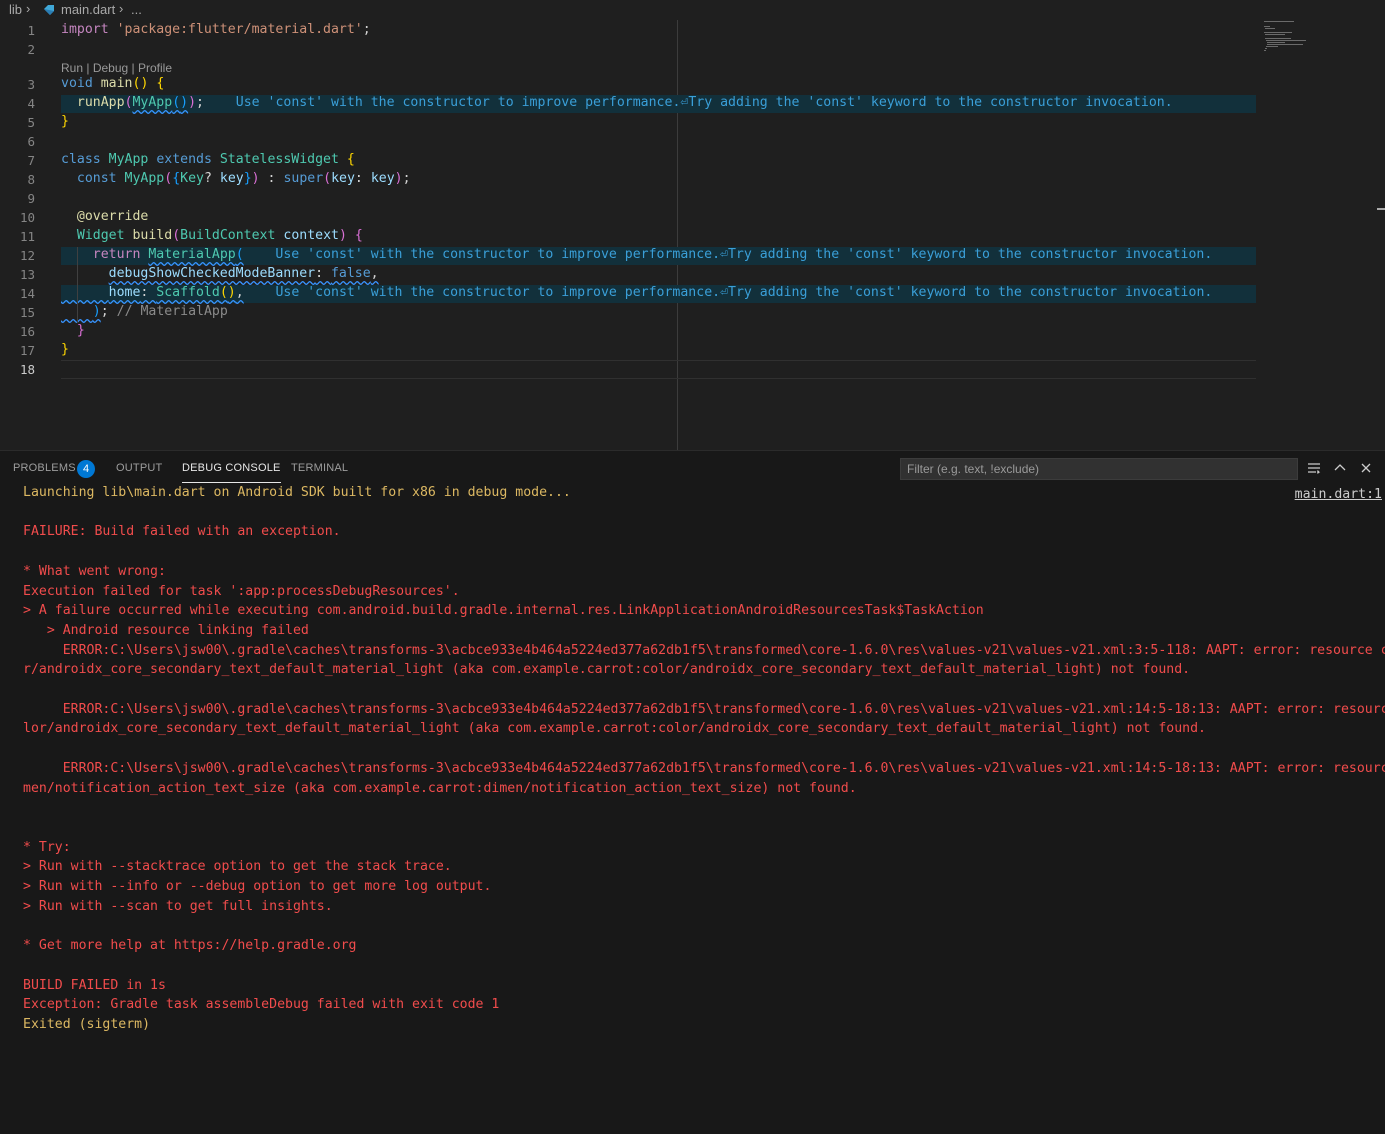 This screenshot has width=1385, height=1134. Describe the element at coordinates (228, 235) in the screenshot. I see `code-token: BuildContext` at that location.